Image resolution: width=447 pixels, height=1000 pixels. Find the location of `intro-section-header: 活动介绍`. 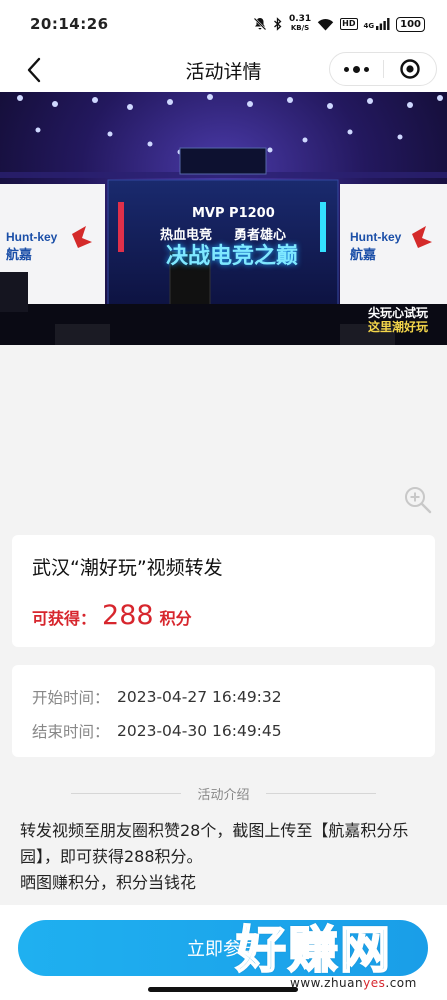

intro-section-header: 活动介绍 is located at coordinates (223, 793).